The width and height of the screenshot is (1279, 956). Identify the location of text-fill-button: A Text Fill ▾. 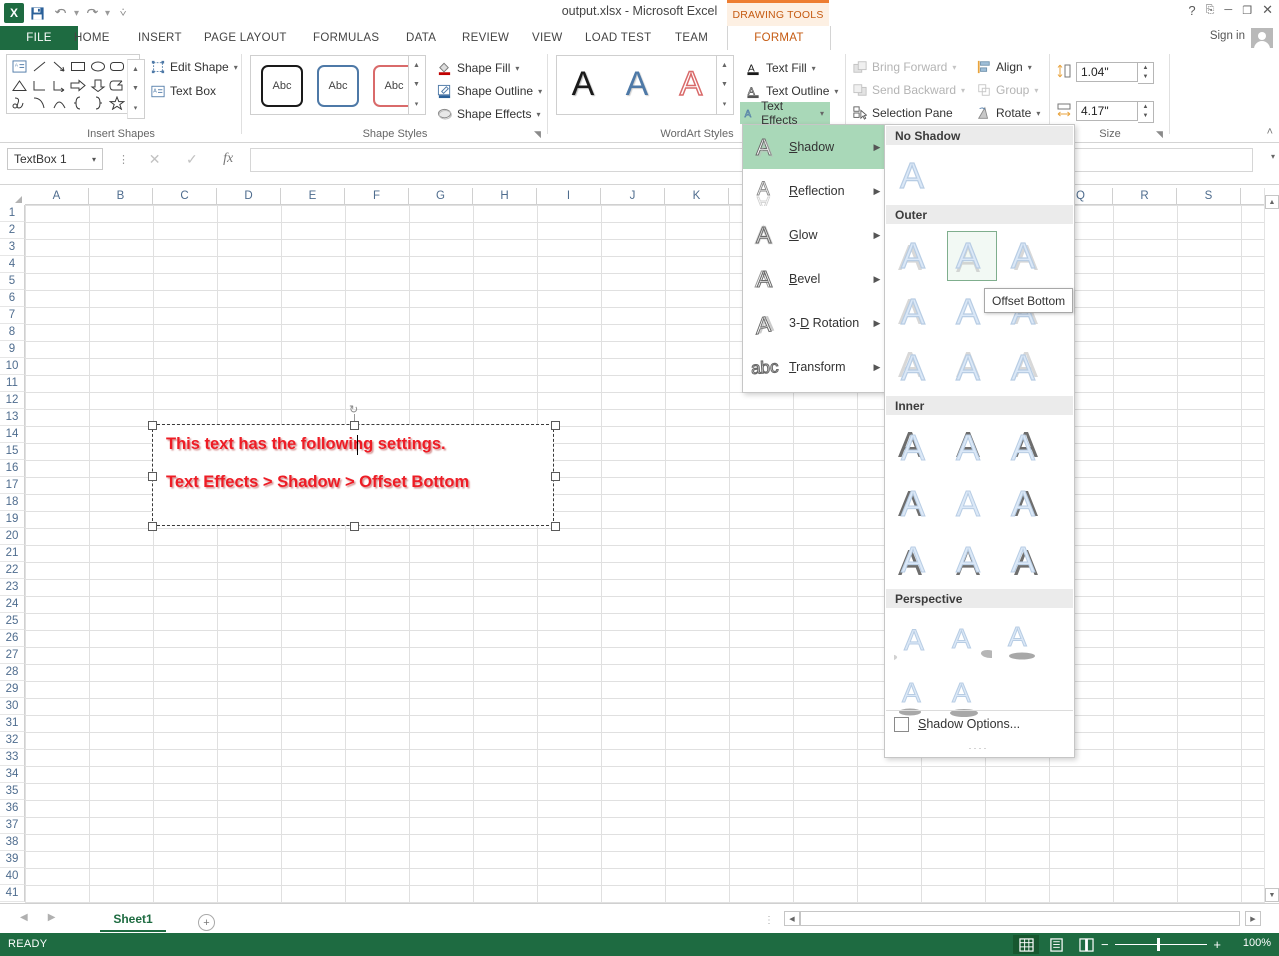
(781, 68).